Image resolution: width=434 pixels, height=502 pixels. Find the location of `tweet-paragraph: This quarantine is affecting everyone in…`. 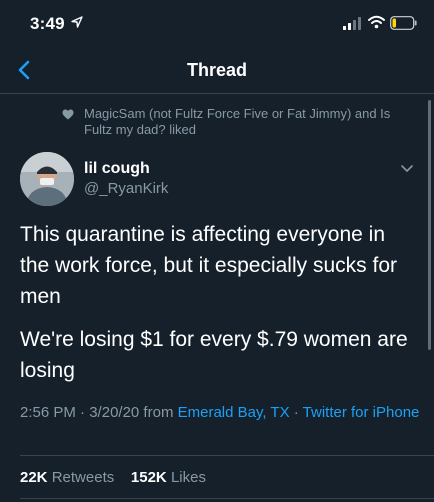

tweet-paragraph: This quarantine is affecting everyone in… is located at coordinates (208, 265).